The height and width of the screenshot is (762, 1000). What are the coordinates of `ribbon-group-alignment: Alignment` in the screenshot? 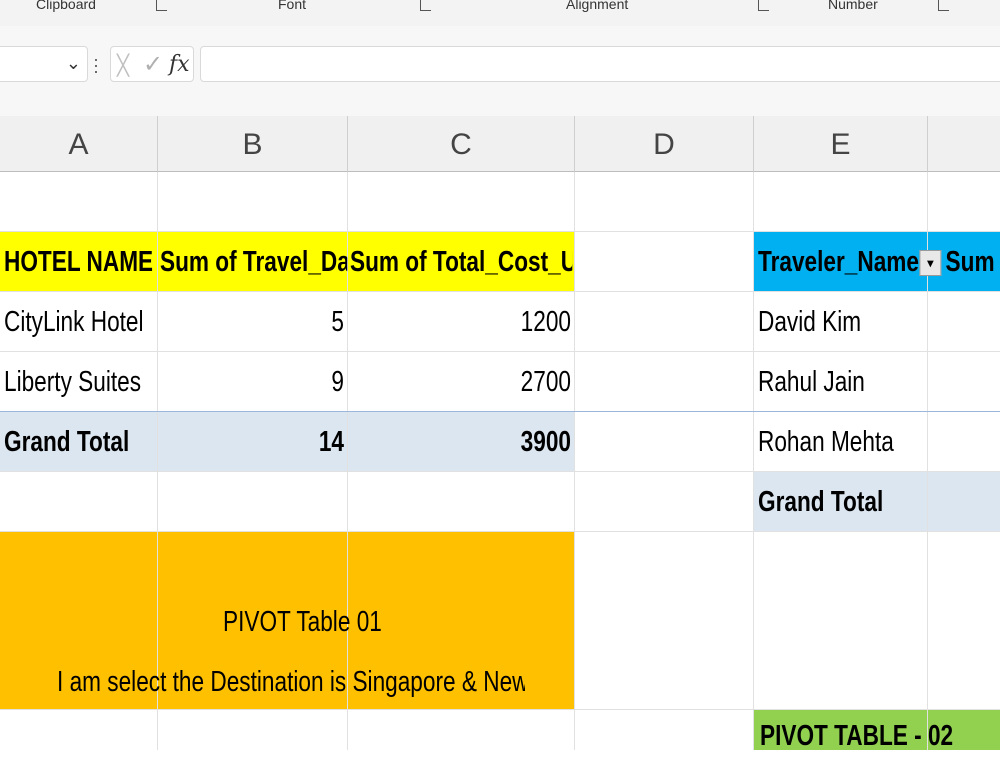 It's located at (597, 6).